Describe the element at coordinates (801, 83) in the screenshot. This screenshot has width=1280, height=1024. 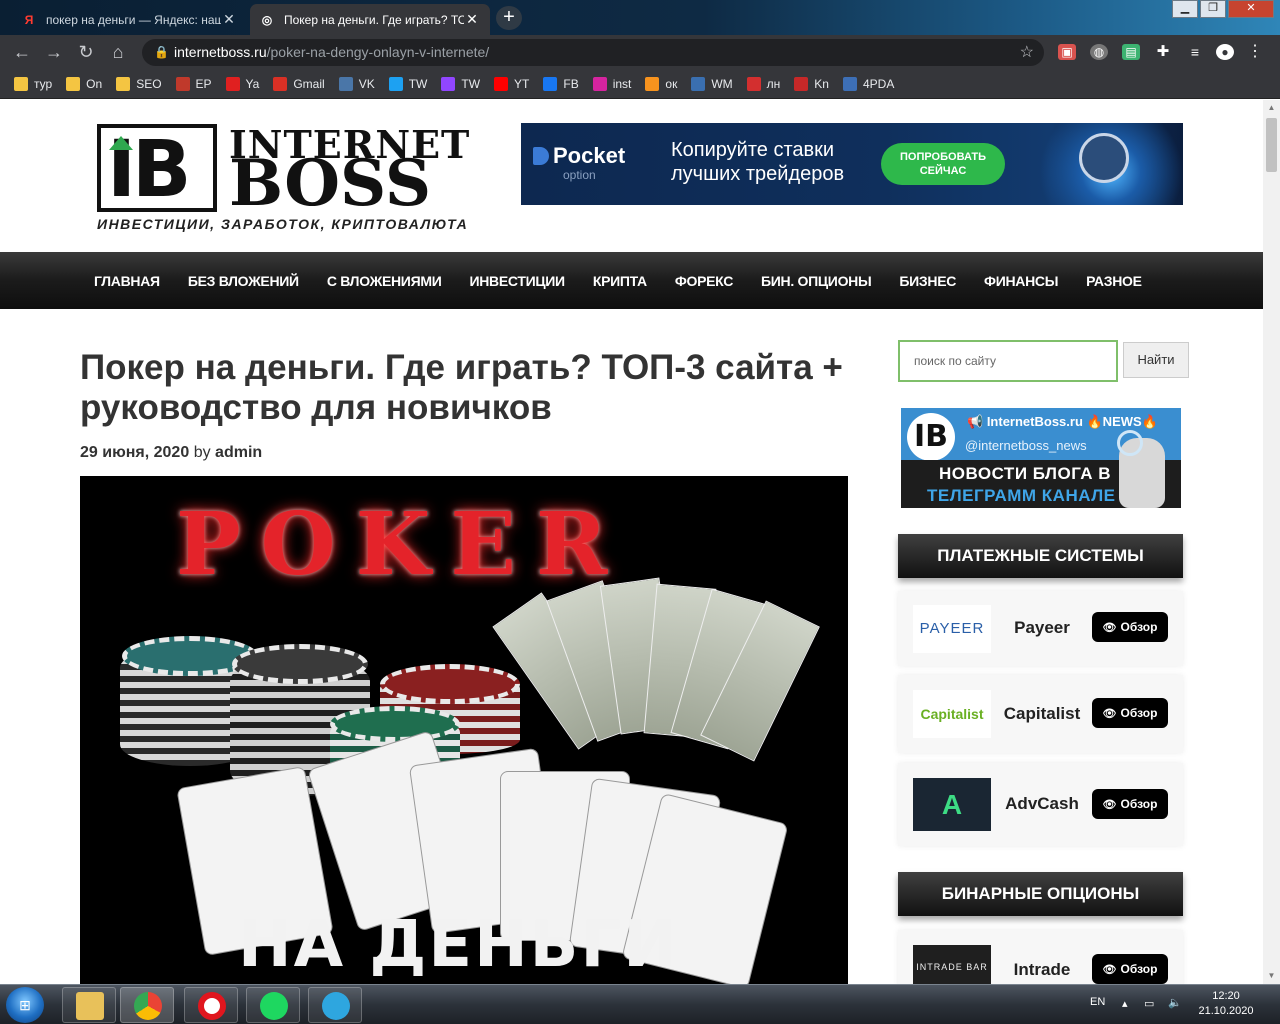
I see `kinopoisk-icon` at that location.